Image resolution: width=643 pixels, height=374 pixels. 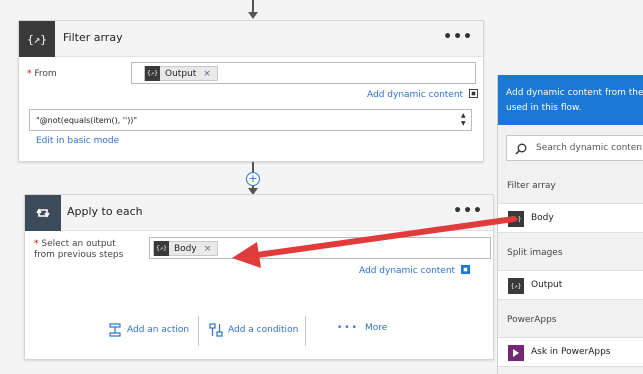 I want to click on apply-to-each-header: Apply to each •••, so click(x=259, y=213).